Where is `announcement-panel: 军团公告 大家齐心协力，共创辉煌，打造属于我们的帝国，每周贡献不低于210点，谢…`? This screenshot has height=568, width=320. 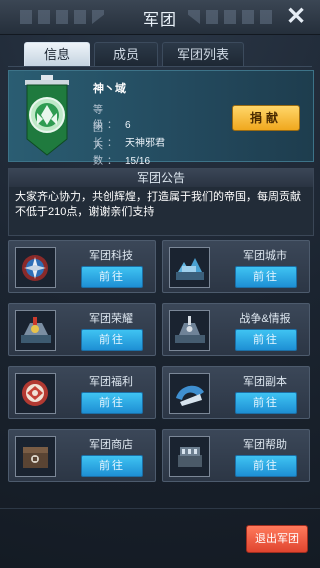 announcement-panel: 军团公告 大家齐心协力，共创辉煌，打造属于我们的帝国，每周贡献不低于210点，谢… is located at coordinates (161, 202).